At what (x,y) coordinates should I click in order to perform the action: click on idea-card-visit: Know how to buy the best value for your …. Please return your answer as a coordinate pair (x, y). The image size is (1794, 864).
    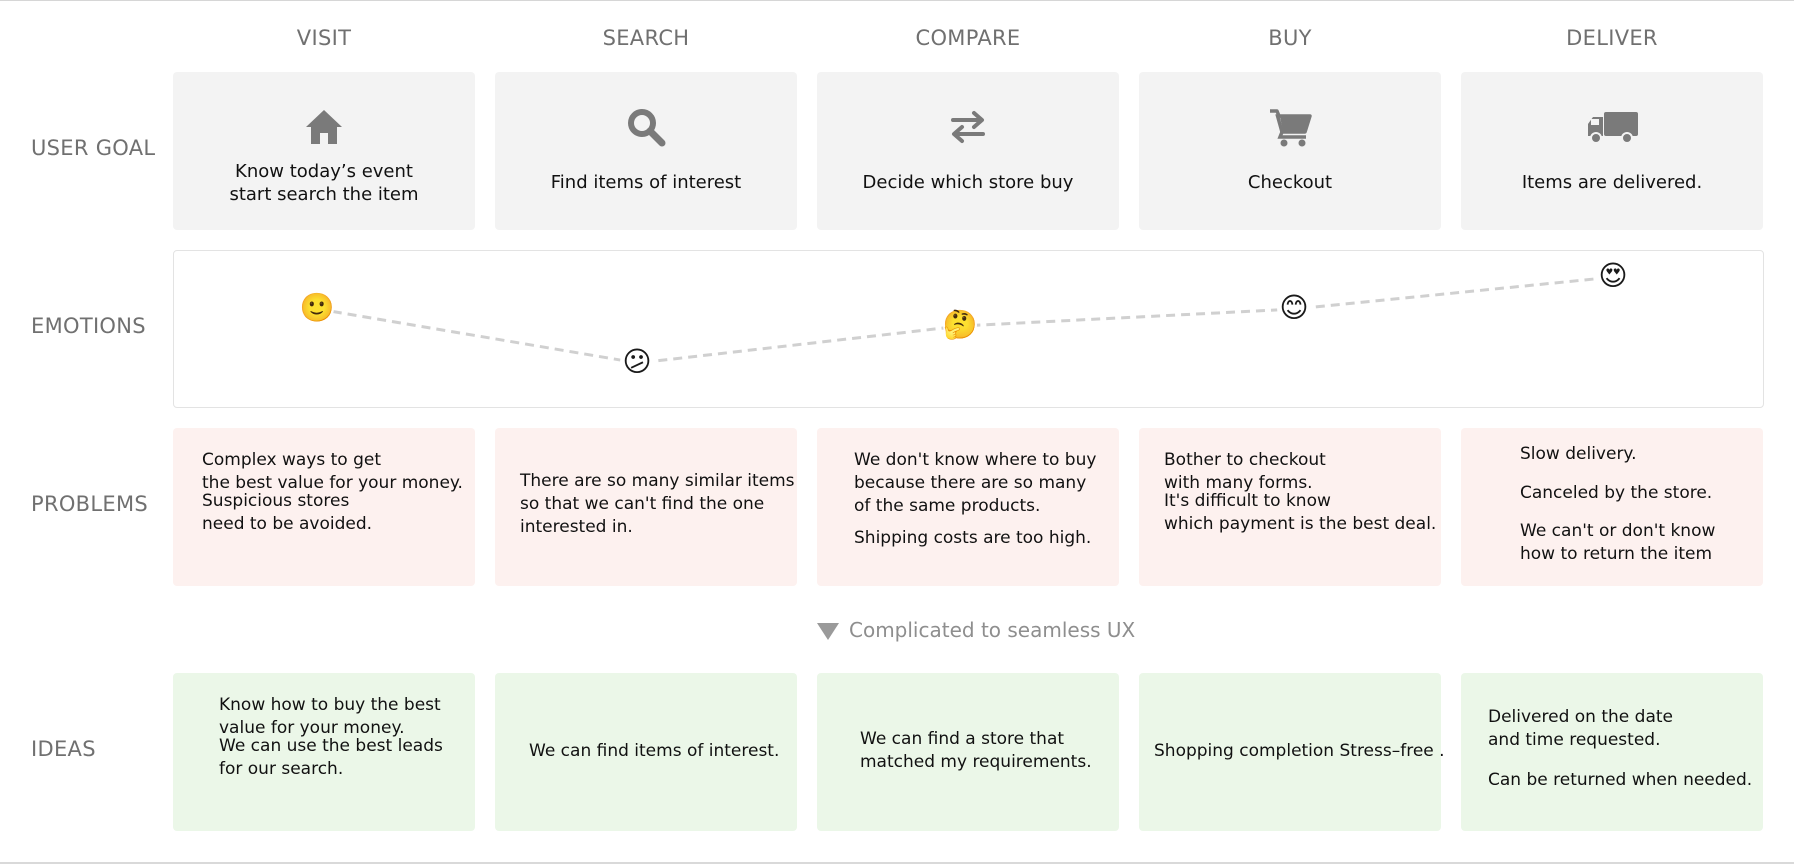
    Looking at the image, I should click on (324, 752).